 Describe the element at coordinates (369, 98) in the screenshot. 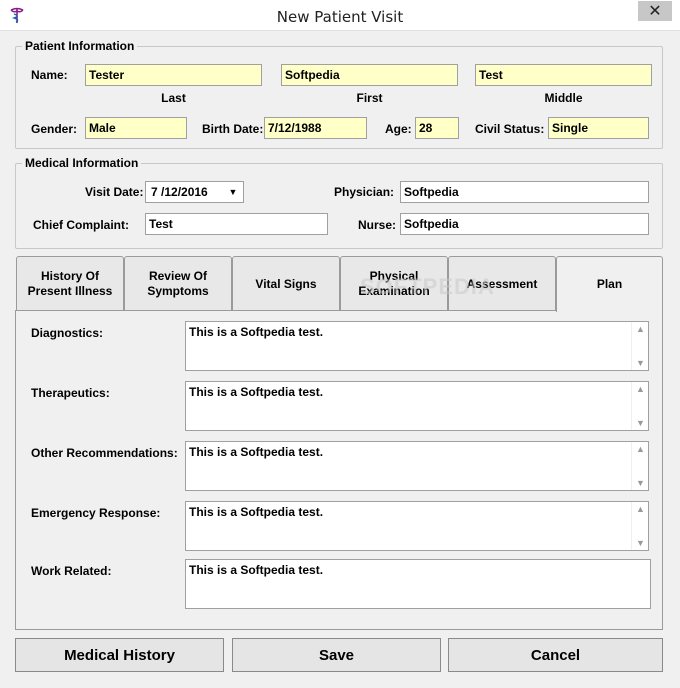

I see `first-caption: First` at that location.